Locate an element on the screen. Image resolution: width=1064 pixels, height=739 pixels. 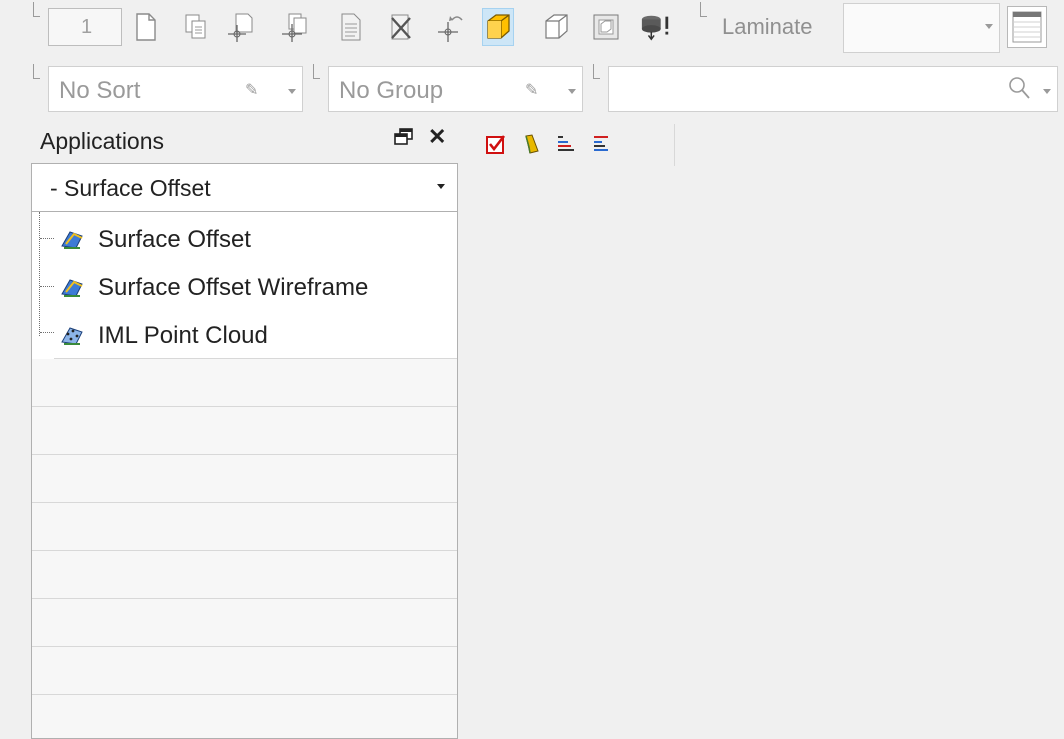
brush-icon is located at coordinates (531, 144).